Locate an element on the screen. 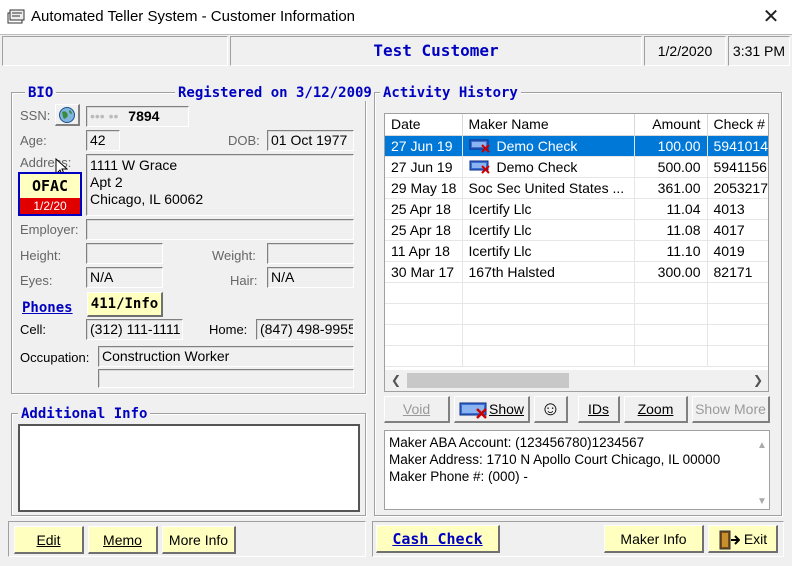 The width and height of the screenshot is (792, 566). exit-door-icon is located at coordinates (730, 540).